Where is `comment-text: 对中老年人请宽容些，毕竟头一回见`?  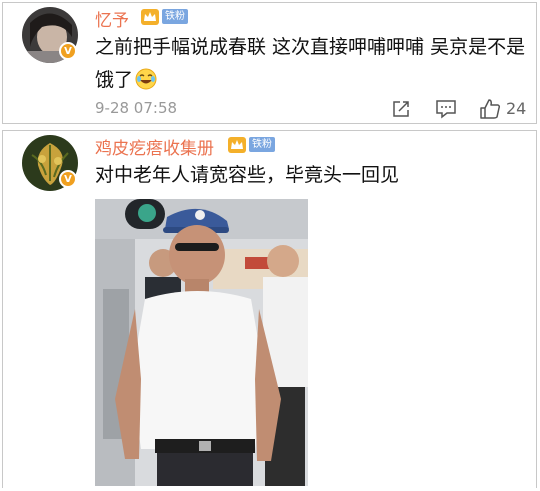
comment-text: 对中老年人请宽容些，毕竟头一回见 is located at coordinates (247, 175).